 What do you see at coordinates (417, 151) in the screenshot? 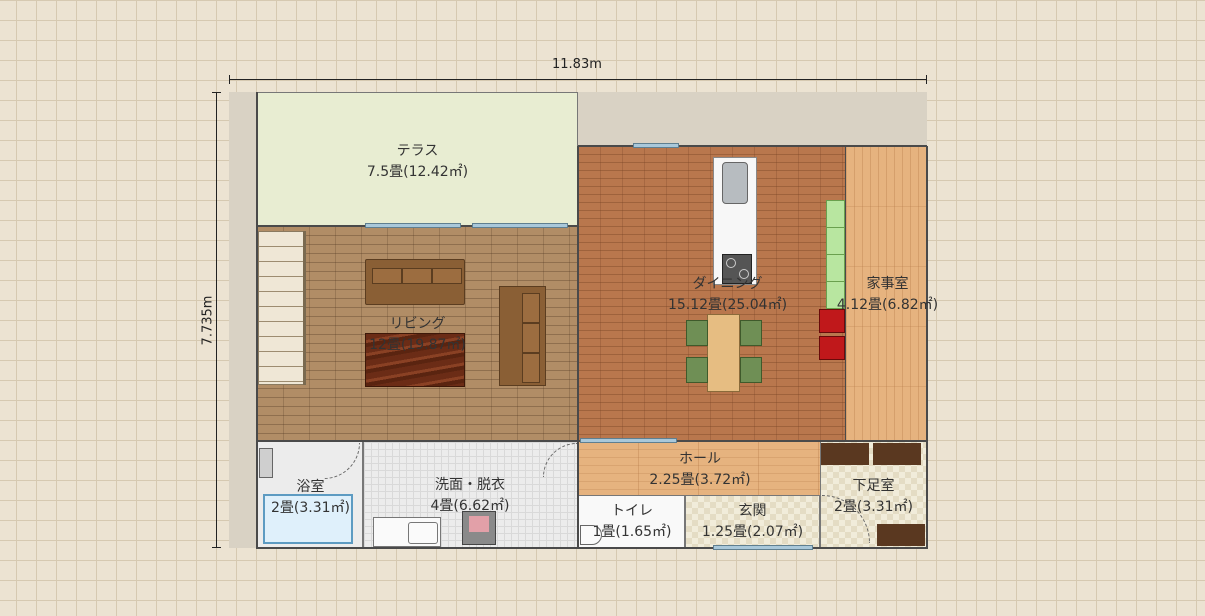
I see `room-name: テラス` at bounding box center [417, 151].